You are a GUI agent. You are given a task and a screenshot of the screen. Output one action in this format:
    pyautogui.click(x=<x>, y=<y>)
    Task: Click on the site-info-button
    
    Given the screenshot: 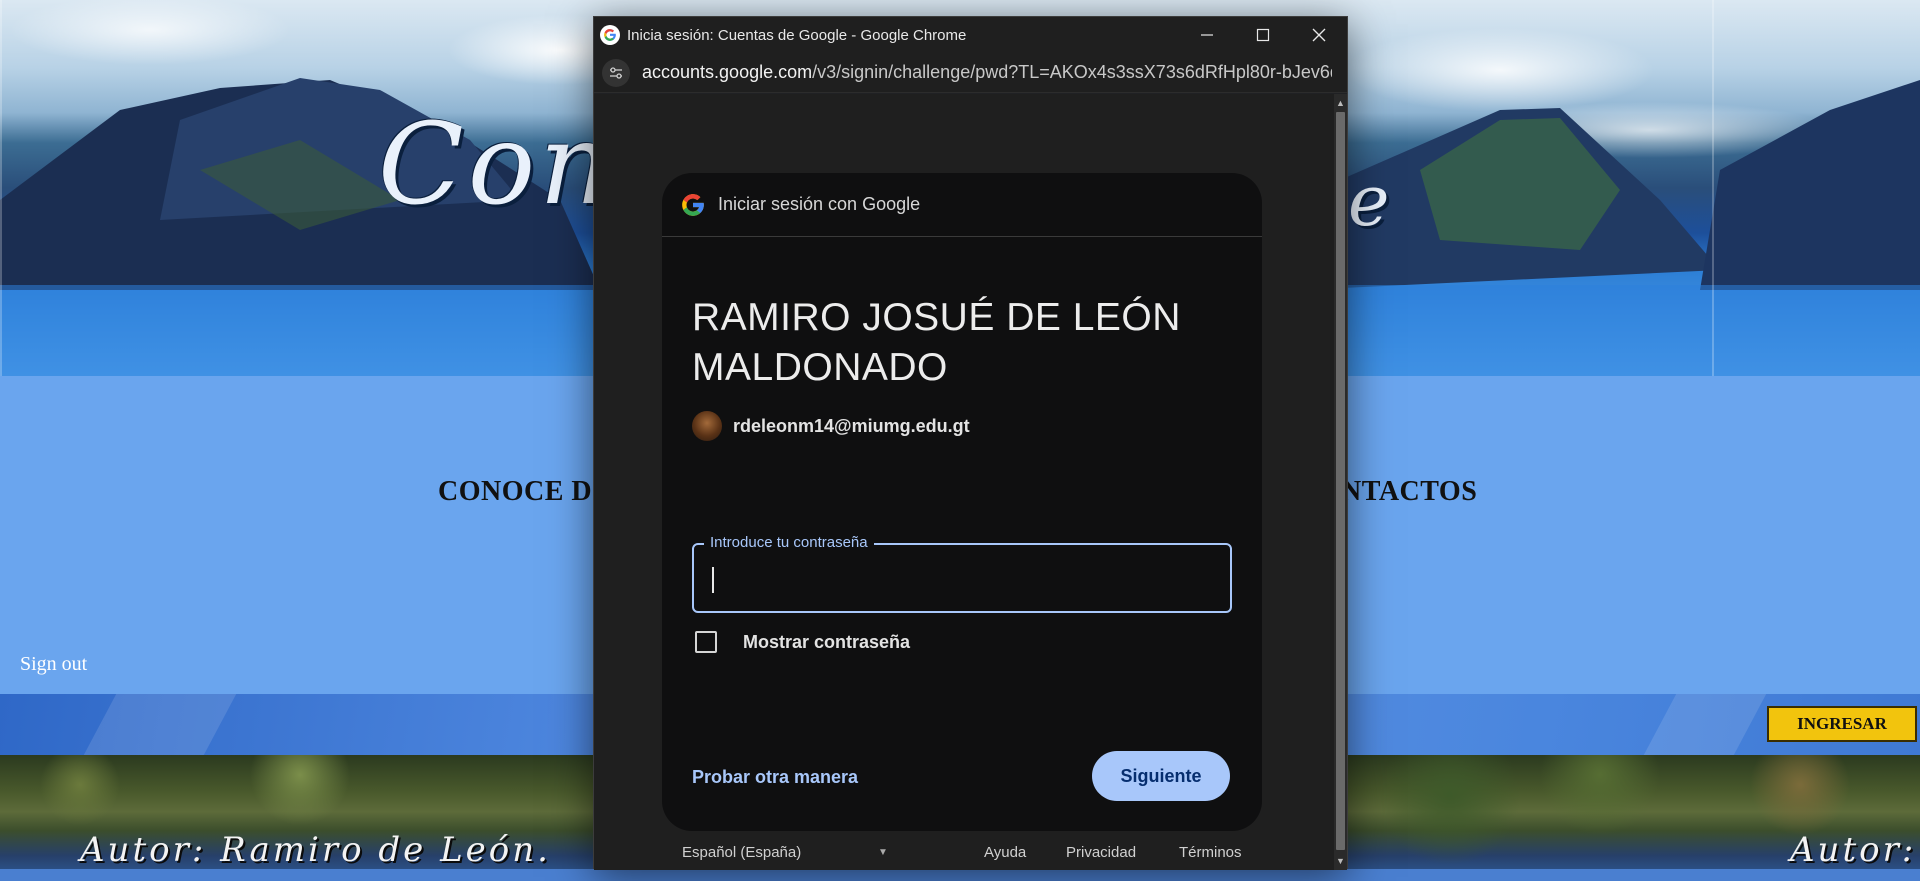 What is the action you would take?
    pyautogui.click(x=616, y=72)
    